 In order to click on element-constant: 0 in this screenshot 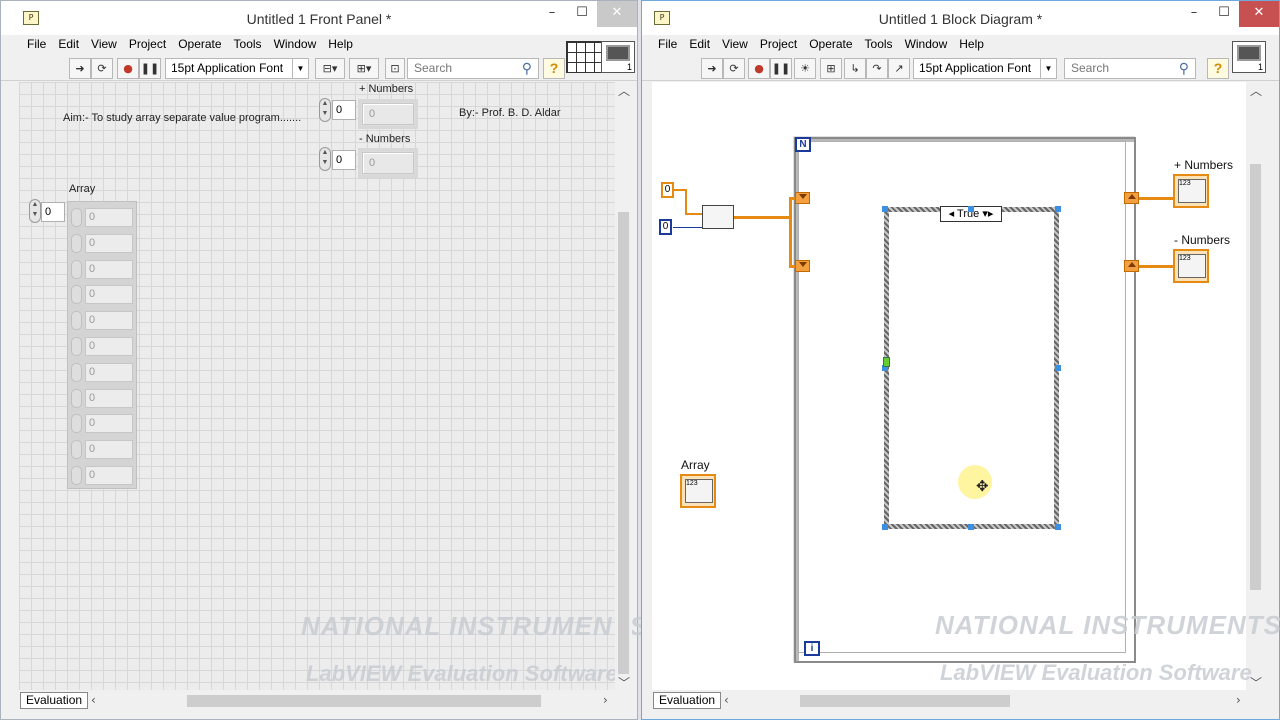, I will do `click(665, 227)`.